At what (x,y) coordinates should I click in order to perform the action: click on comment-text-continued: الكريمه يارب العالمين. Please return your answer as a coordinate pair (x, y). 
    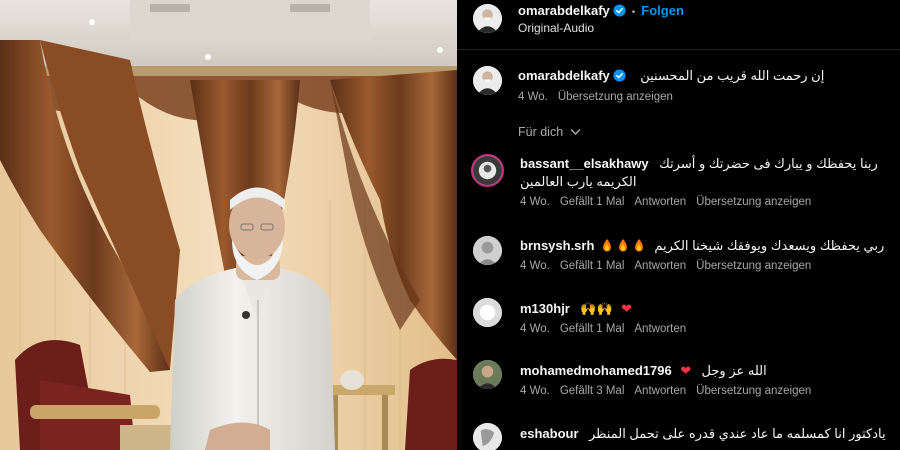
    Looking at the image, I should click on (578, 181).